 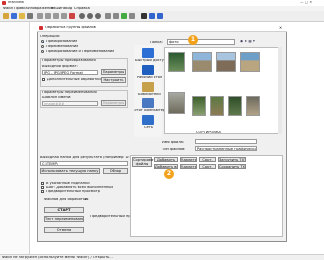 I want to click on advanced-settings-button: Настроить, so click(x=113, y=80).